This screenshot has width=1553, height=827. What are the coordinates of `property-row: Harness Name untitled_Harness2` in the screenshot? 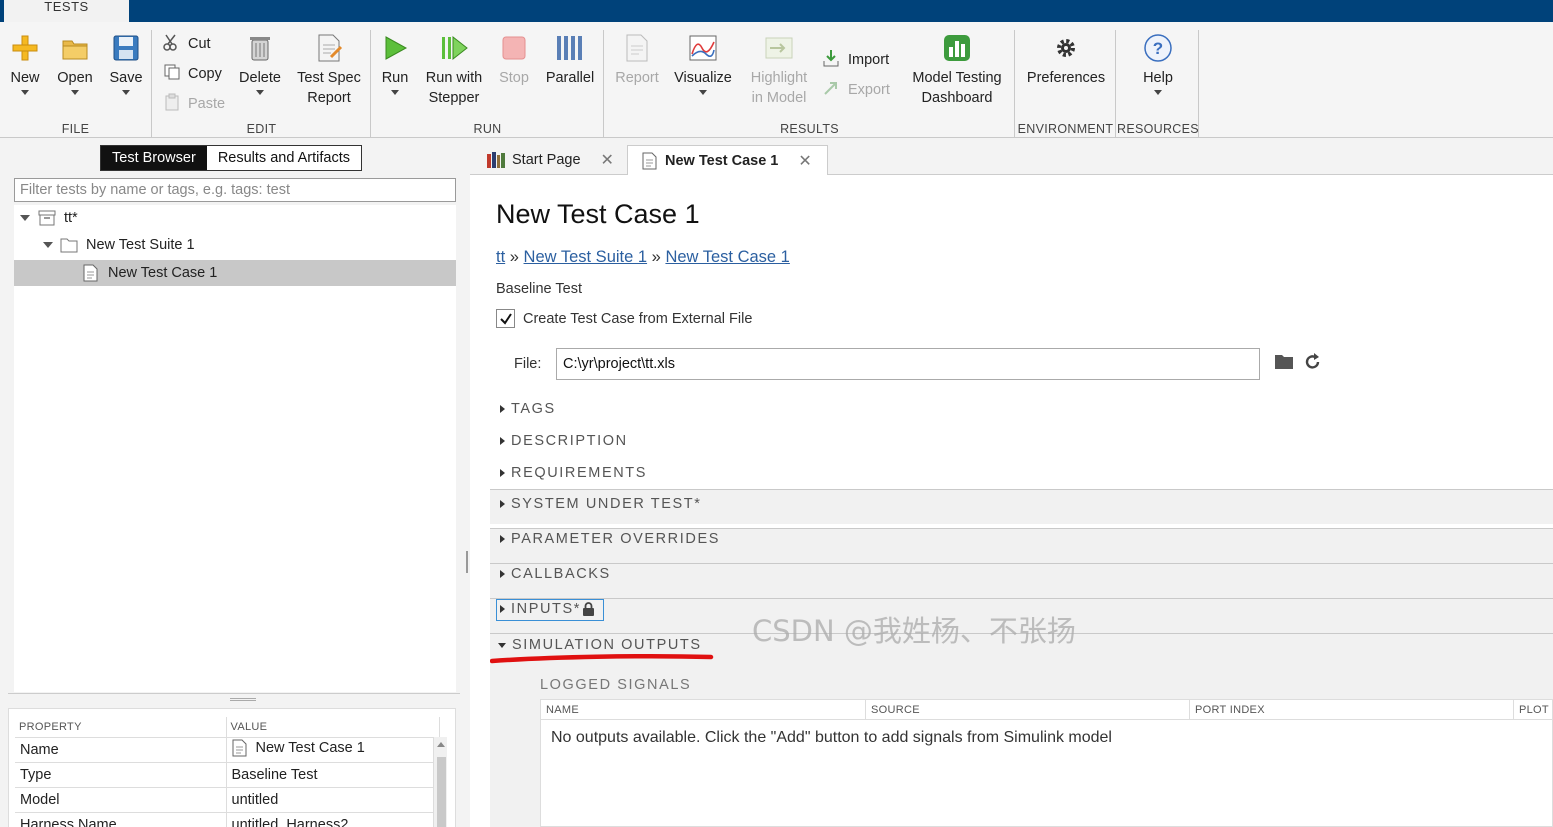 It's located at (227, 819).